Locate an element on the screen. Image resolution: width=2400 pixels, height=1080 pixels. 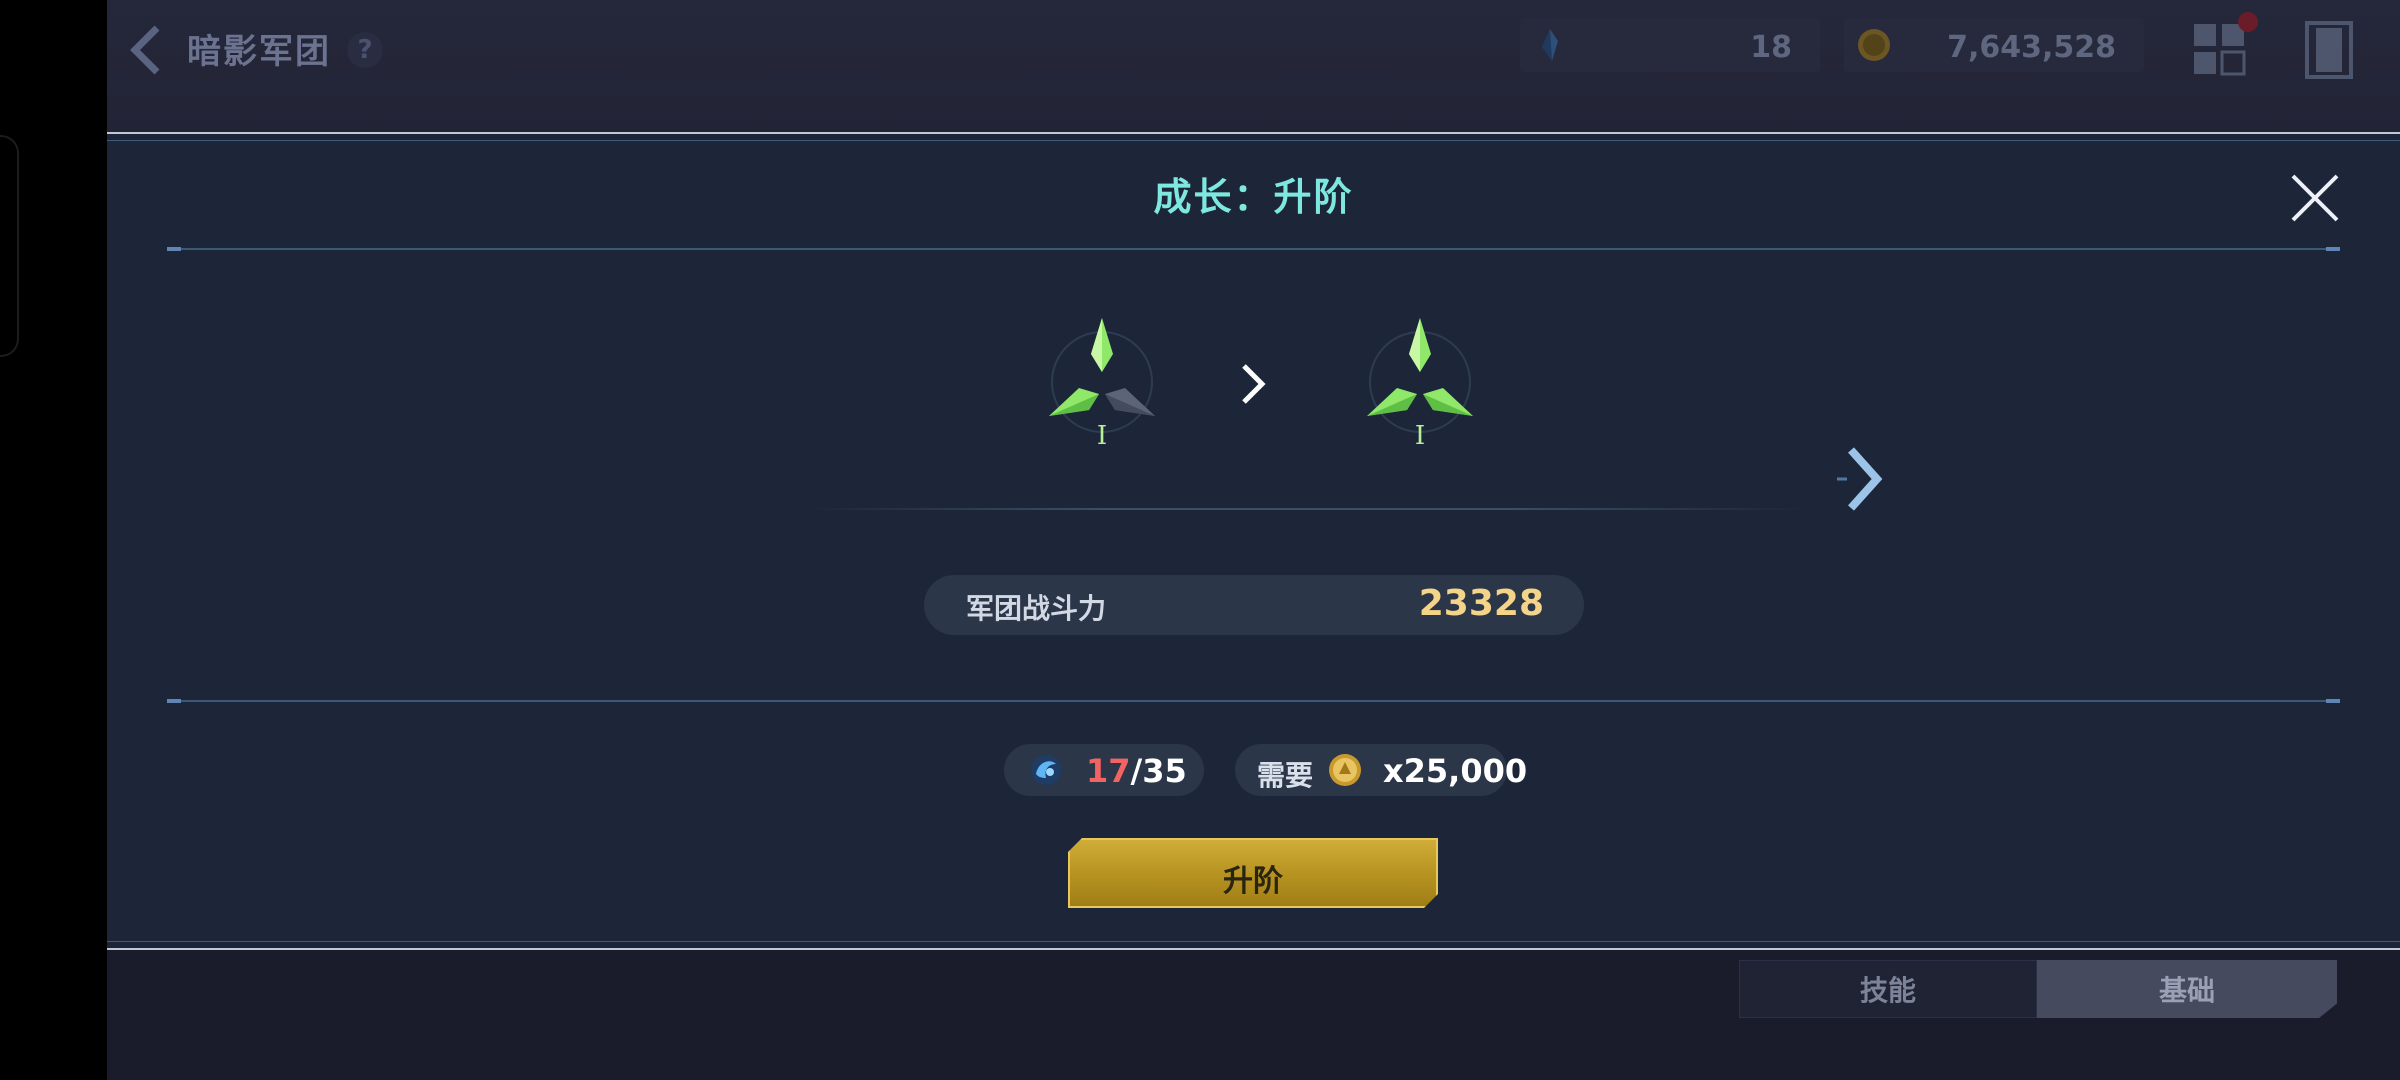
dialog-title: 成长：升阶 is located at coordinates (1253, 197).